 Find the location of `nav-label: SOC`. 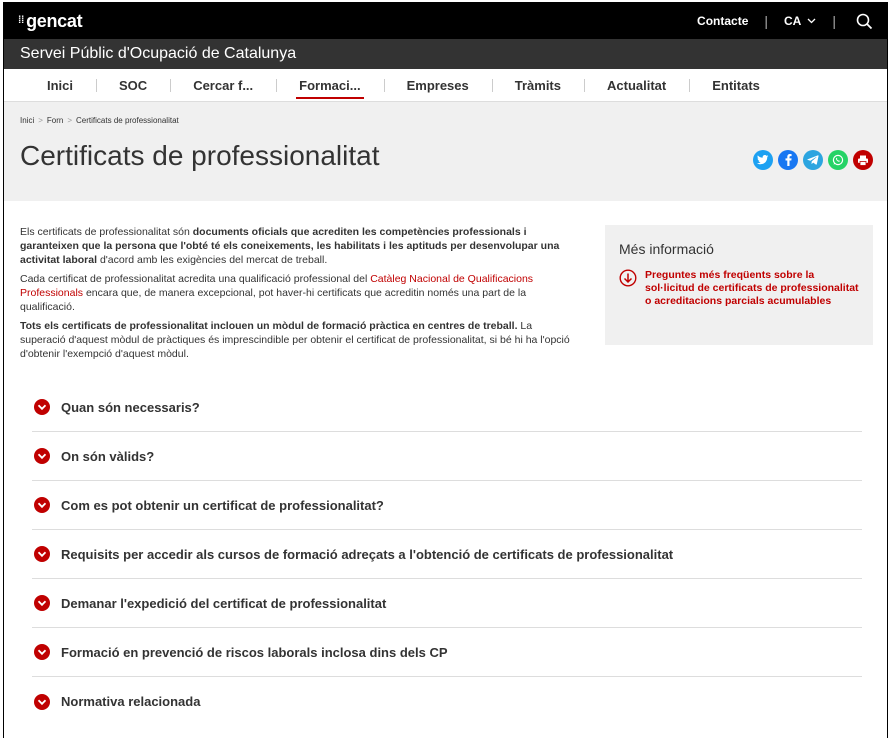

nav-label: SOC is located at coordinates (133, 85).